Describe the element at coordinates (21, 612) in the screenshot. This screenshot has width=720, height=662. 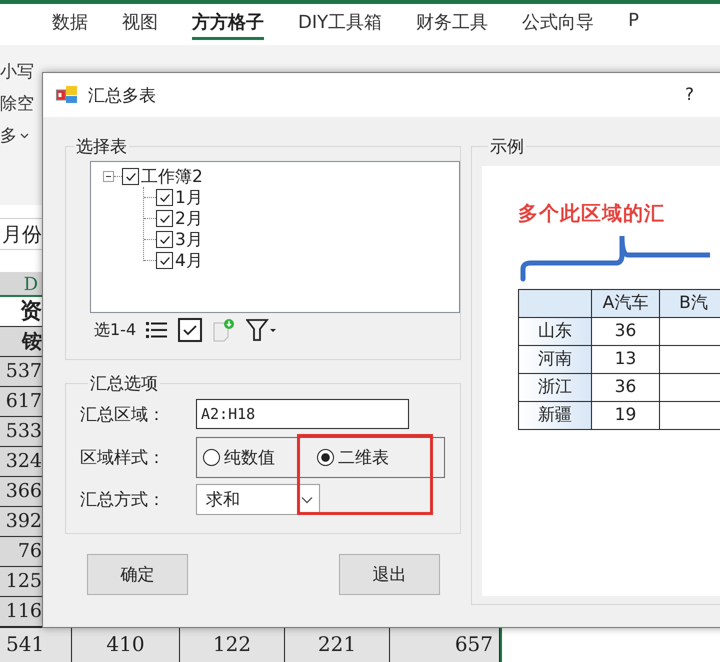
I see `table-cell: 116` at that location.